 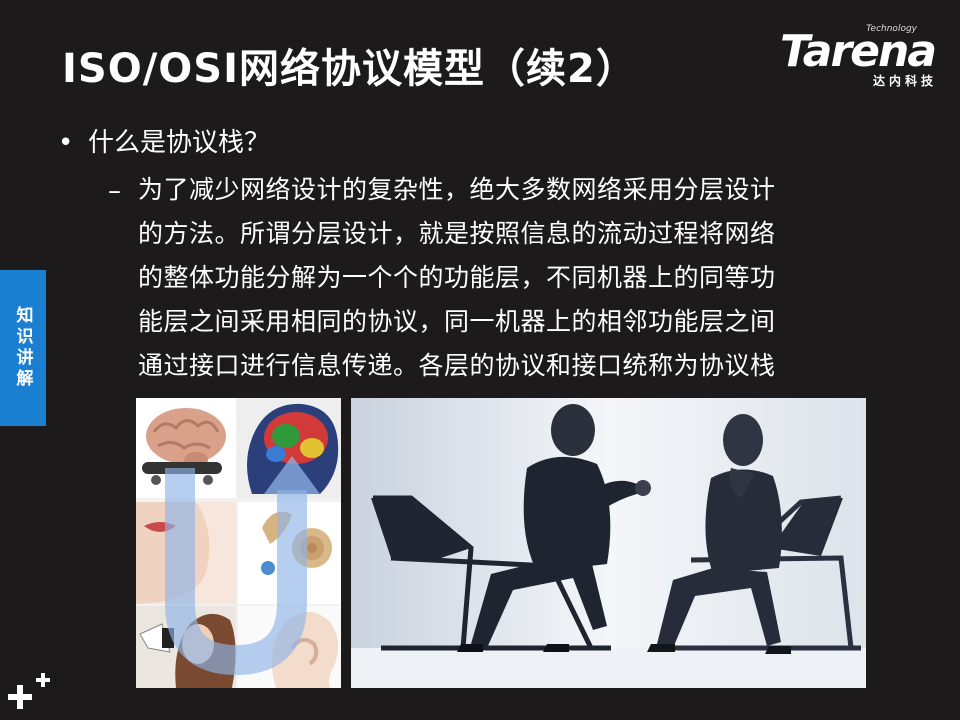 I want to click on logo-chinese-name: 达内科技, so click(x=904, y=81).